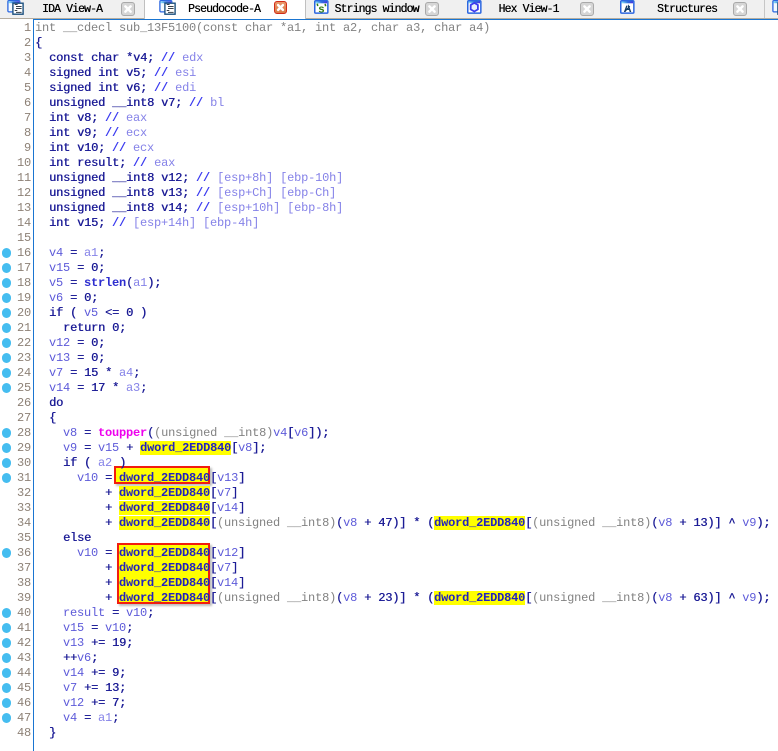 This screenshot has width=778, height=751. I want to click on svg-text: s, so click(321, 9).